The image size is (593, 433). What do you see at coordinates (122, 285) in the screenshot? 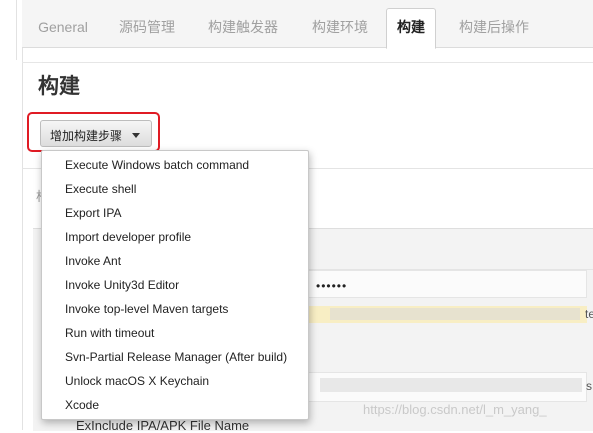
I see `menu-item-invoke-unity3d-editor: Invoke Unity3d Editor` at bounding box center [122, 285].